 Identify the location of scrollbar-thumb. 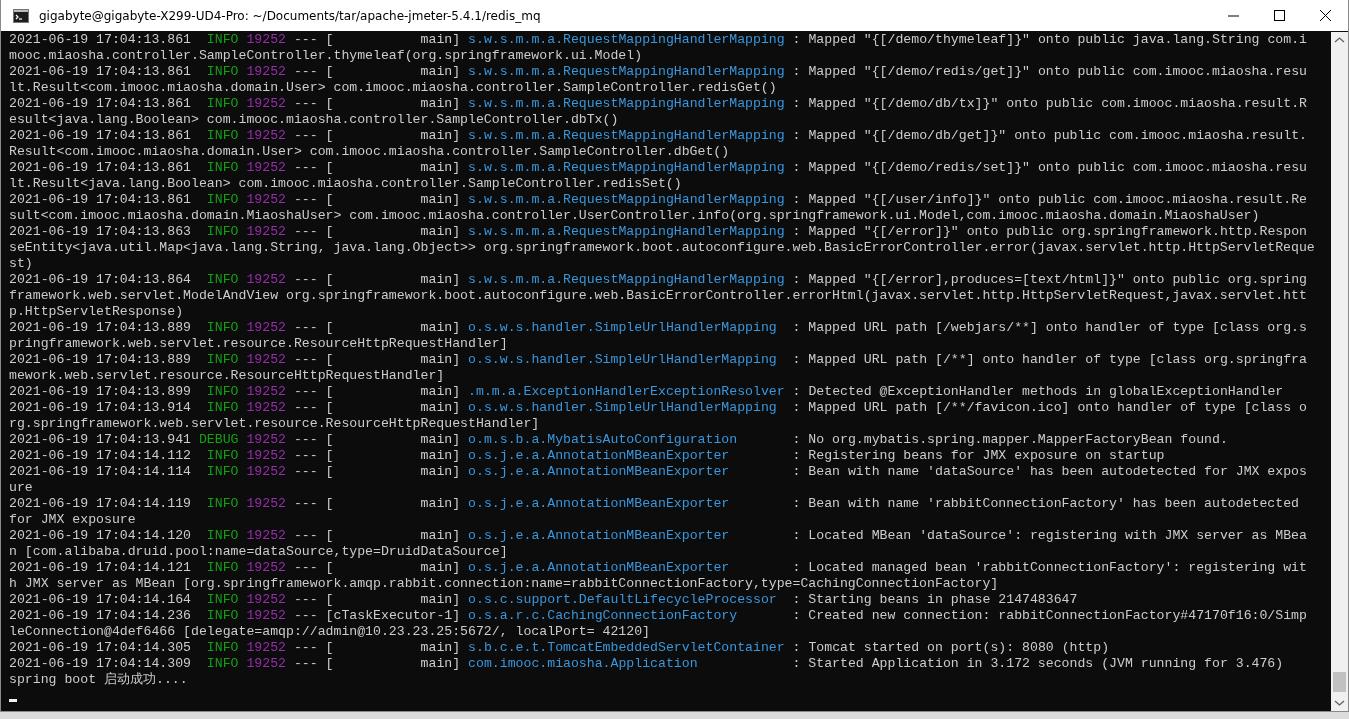
(1339, 682).